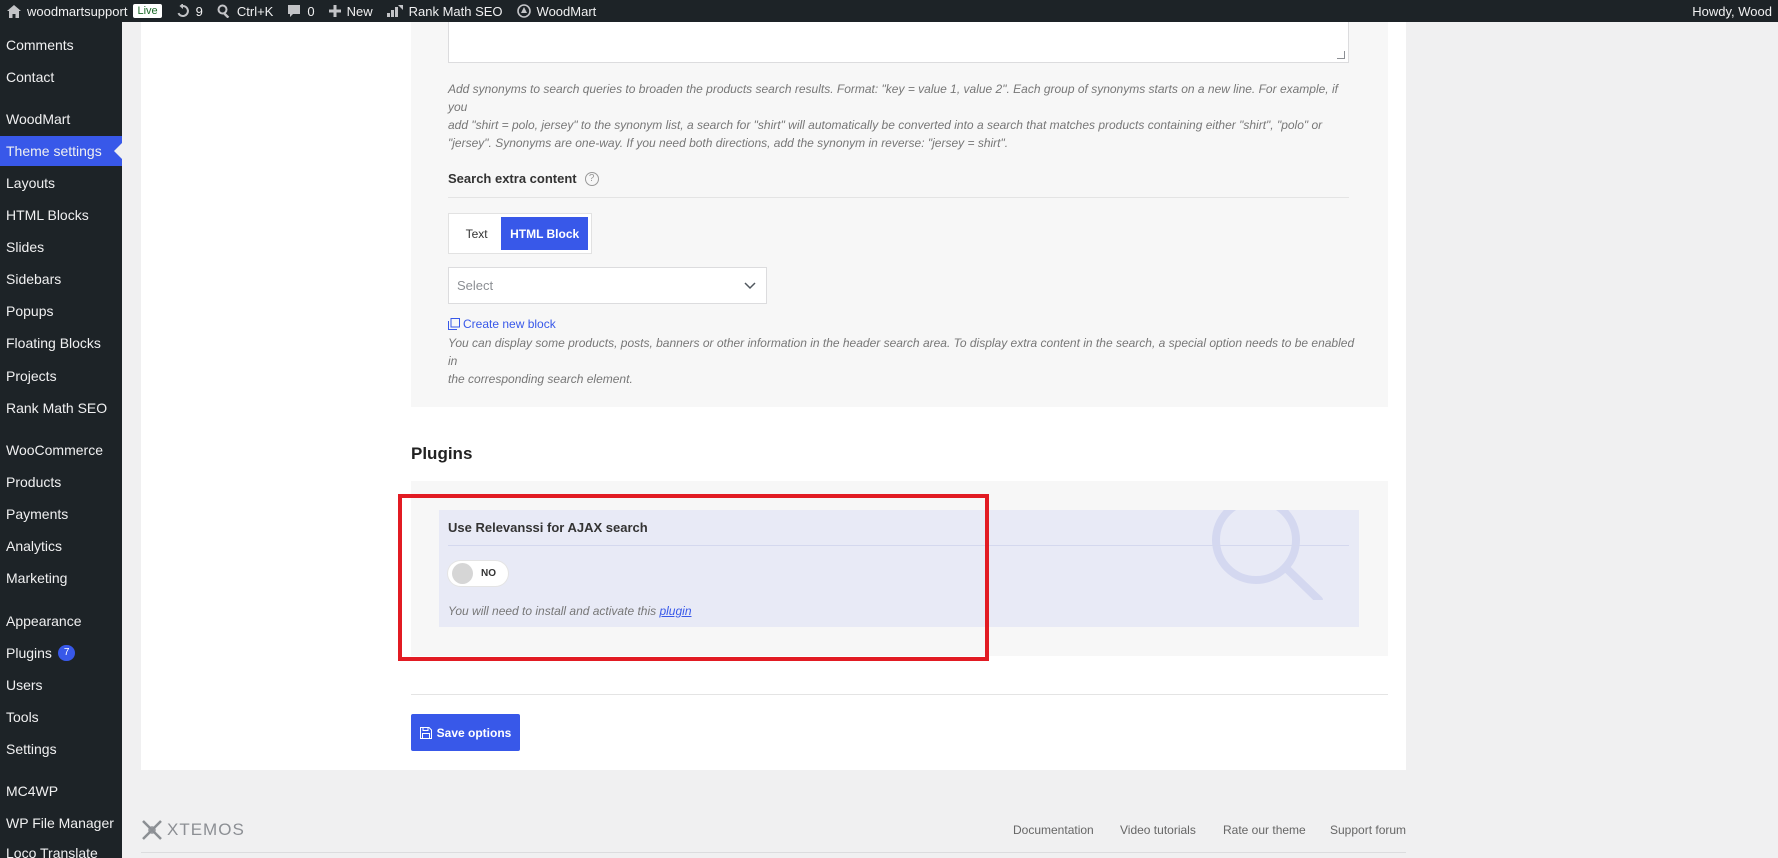  I want to click on html-block-select: Select, so click(607, 285).